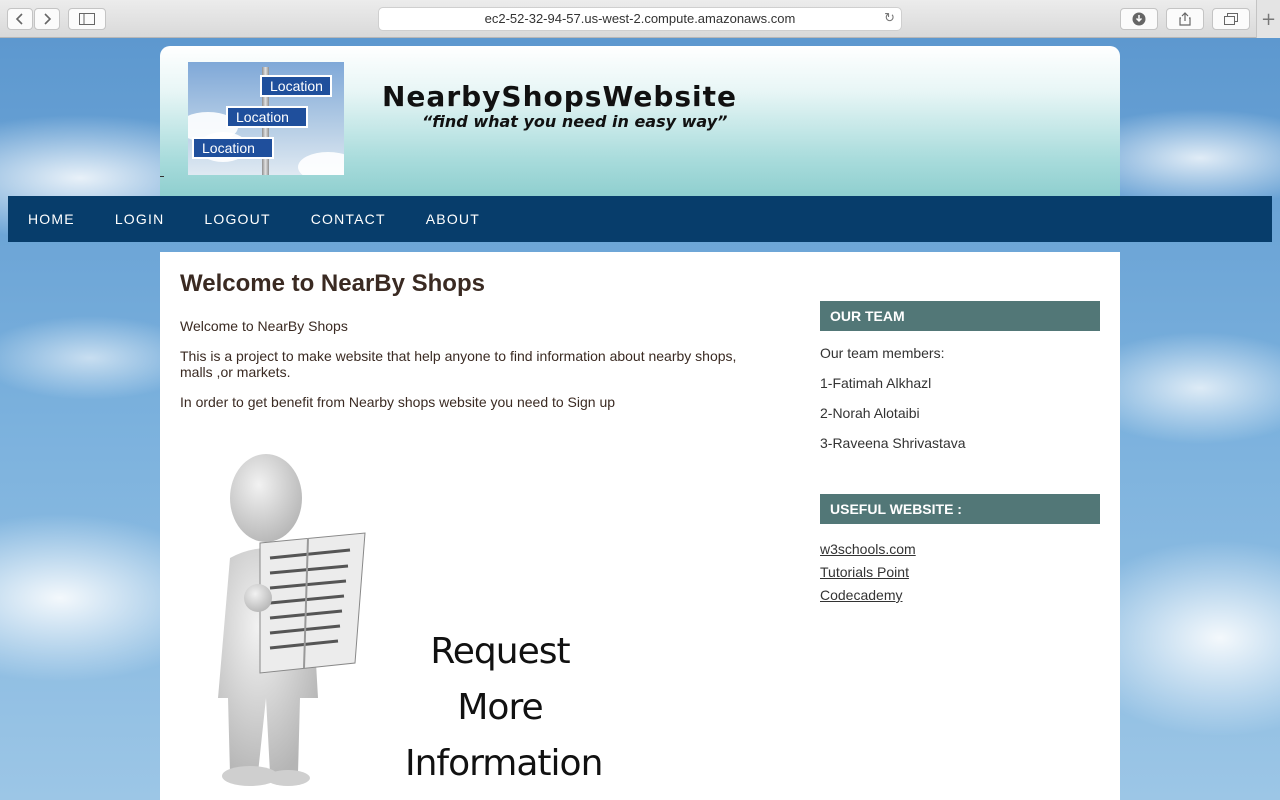 Image resolution: width=1280 pixels, height=800 pixels. What do you see at coordinates (893, 443) in the screenshot?
I see `team-member: 3-Raveena Shrivastava` at bounding box center [893, 443].